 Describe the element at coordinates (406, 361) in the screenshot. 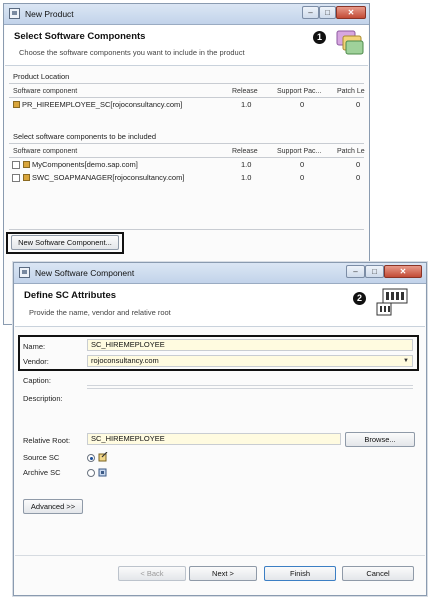

I see `chevron-down-icon: ▼` at that location.